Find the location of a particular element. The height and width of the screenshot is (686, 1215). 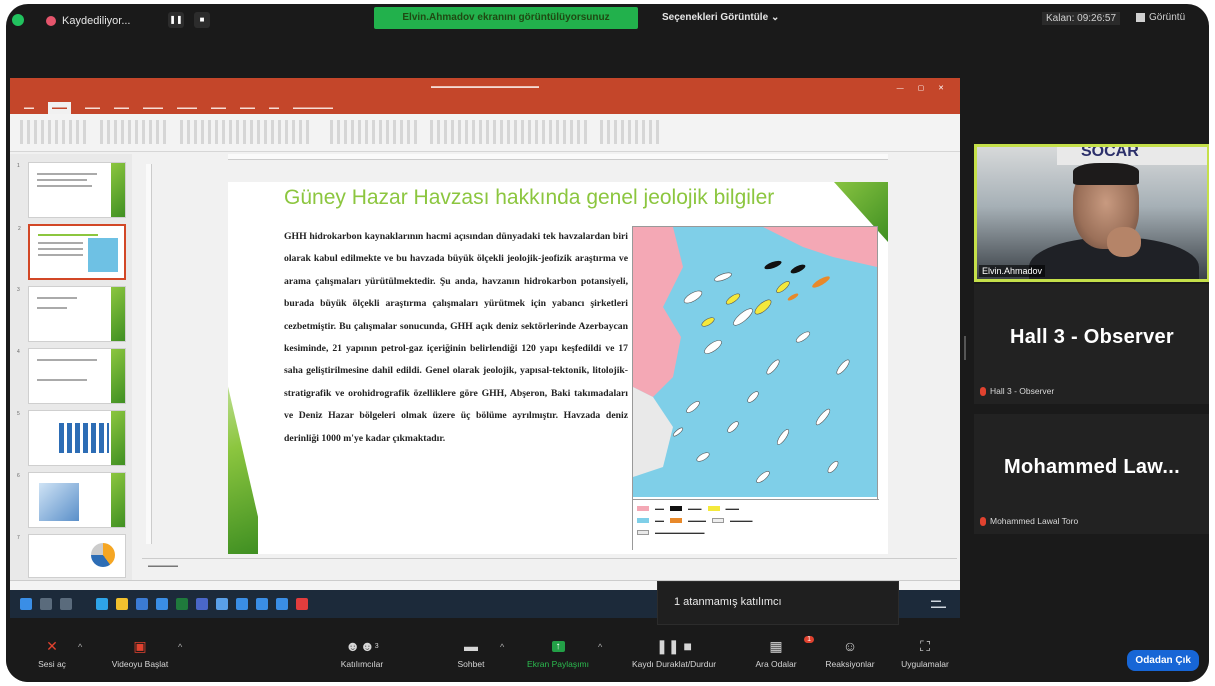

record-icon is located at coordinates (51, 21).